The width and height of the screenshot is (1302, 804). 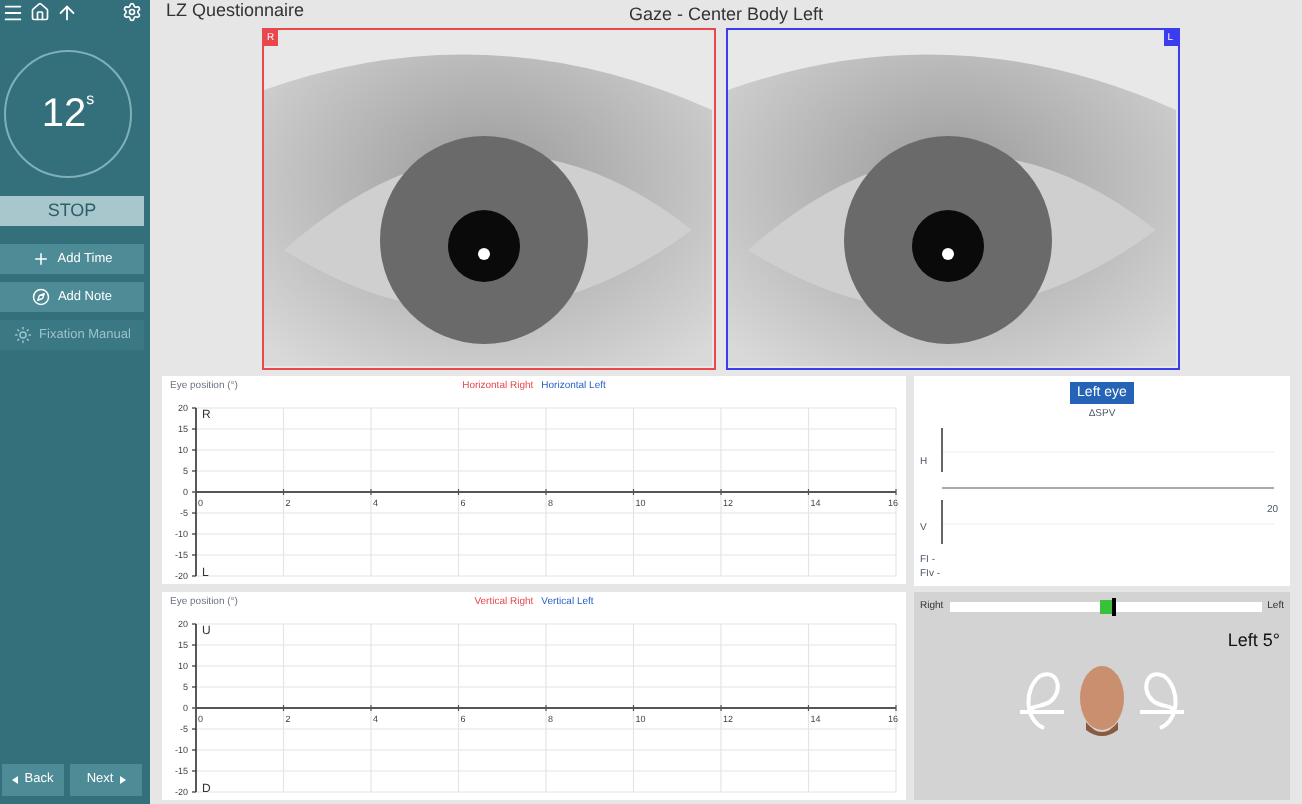 What do you see at coordinates (90, 100) in the screenshot?
I see `timer-unit: s` at bounding box center [90, 100].